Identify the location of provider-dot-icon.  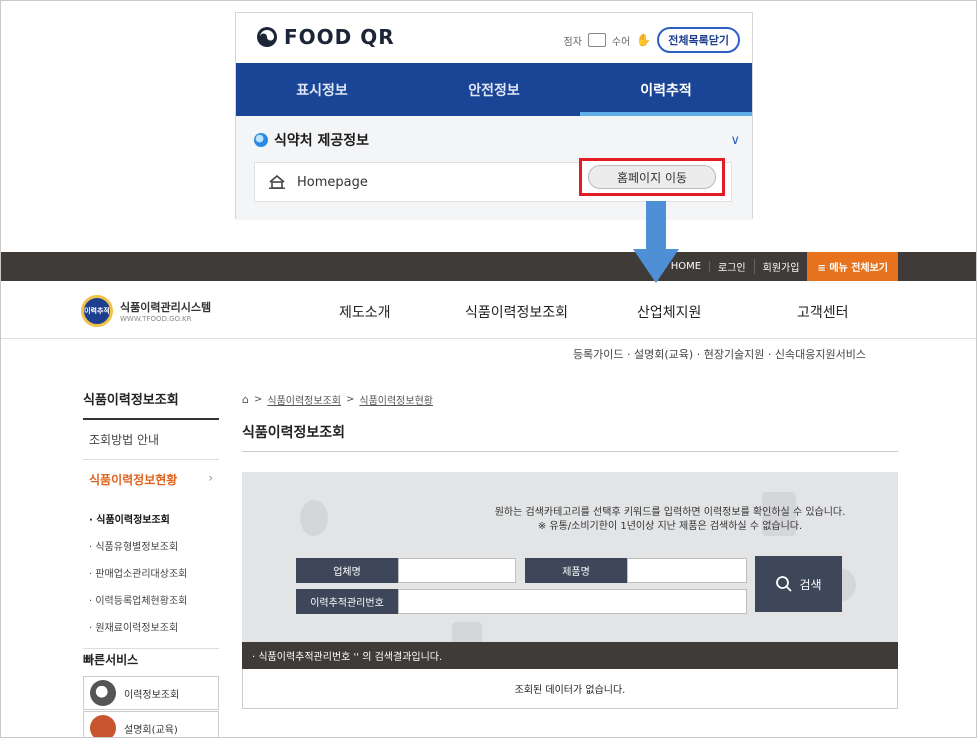
(261, 140).